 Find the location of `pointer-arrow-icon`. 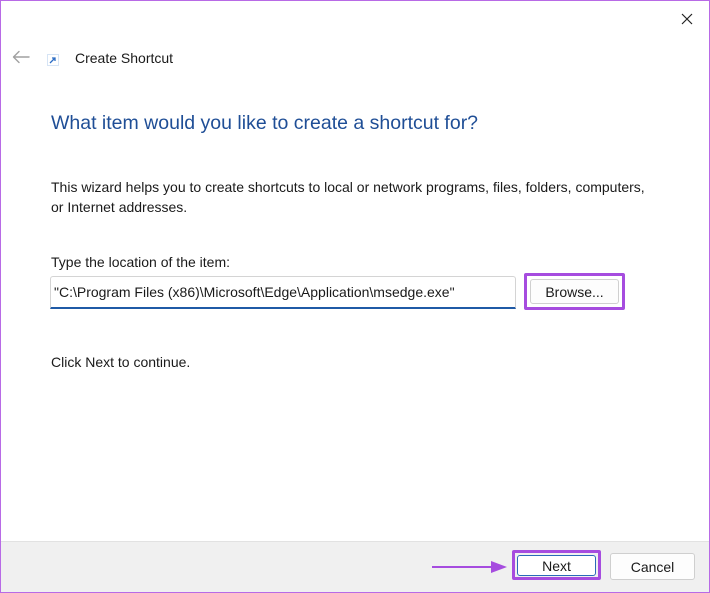

pointer-arrow-icon is located at coordinates (469, 567).